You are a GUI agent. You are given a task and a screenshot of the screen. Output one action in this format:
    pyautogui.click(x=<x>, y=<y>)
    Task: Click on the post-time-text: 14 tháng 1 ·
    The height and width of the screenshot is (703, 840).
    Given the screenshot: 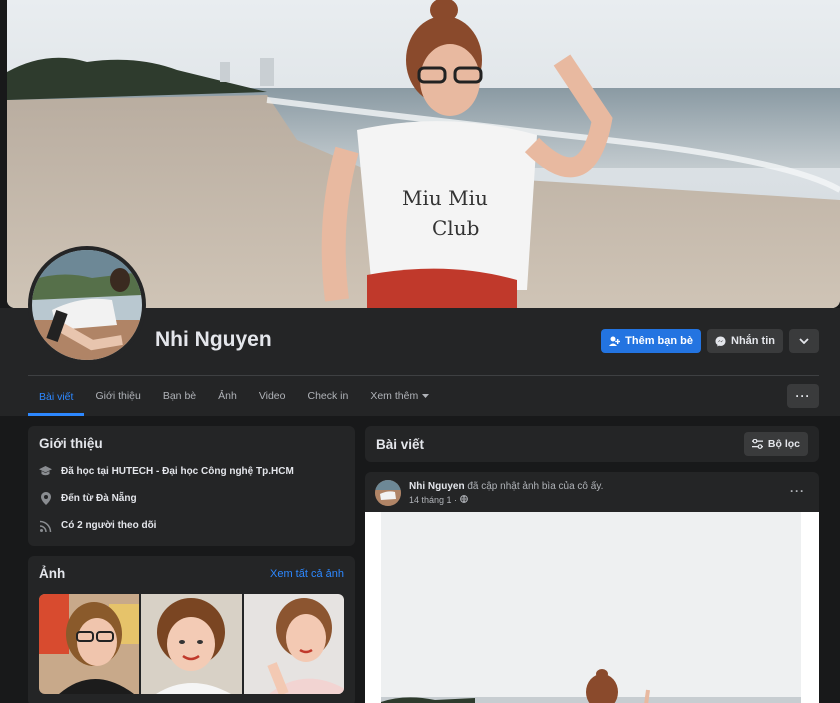 What is the action you would take?
    pyautogui.click(x=433, y=499)
    